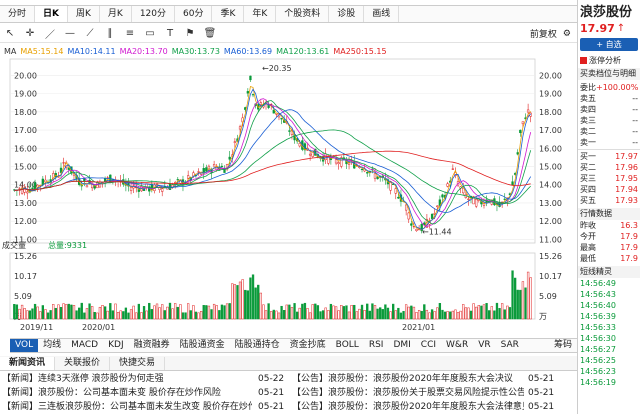 This screenshot has height=414, width=640. What do you see at coordinates (347, 345) in the screenshot?
I see `indicator-tab-8: BOLL` at bounding box center [347, 345].